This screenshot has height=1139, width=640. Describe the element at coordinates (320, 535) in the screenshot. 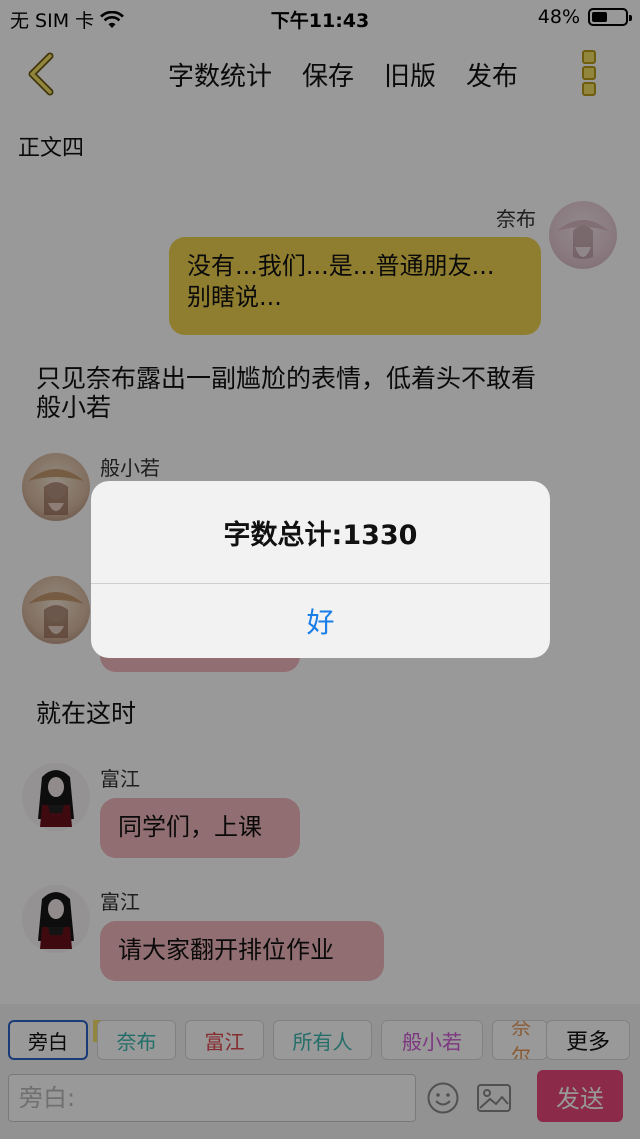

I see `dialog-message: 字数总计:1330` at that location.